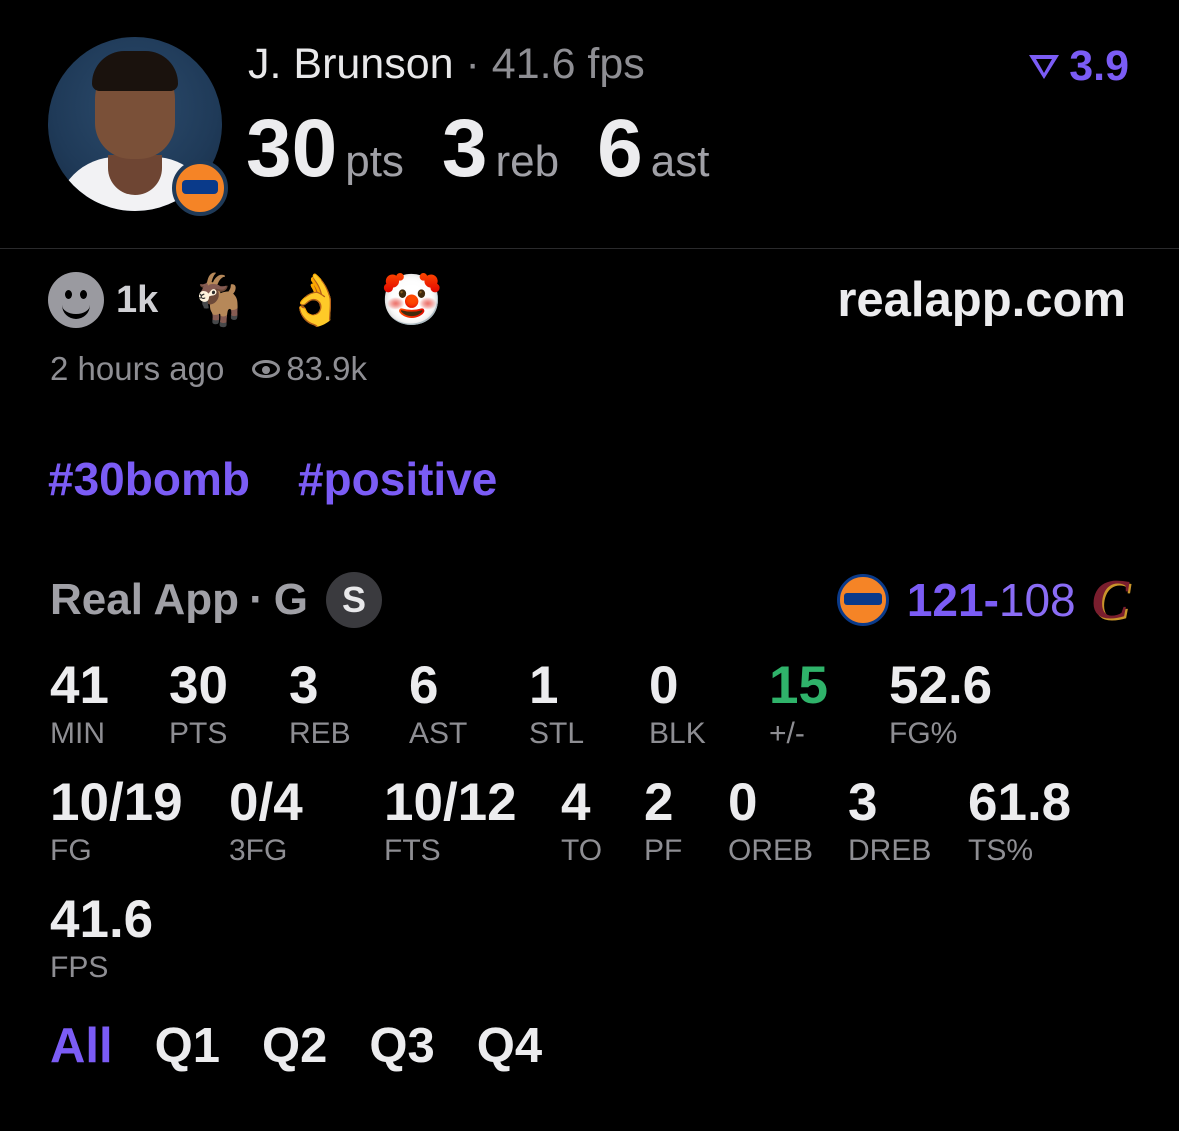 Image resolution: width=1179 pixels, height=1131 pixels. I want to click on tab-q3: Q3, so click(401, 1046).